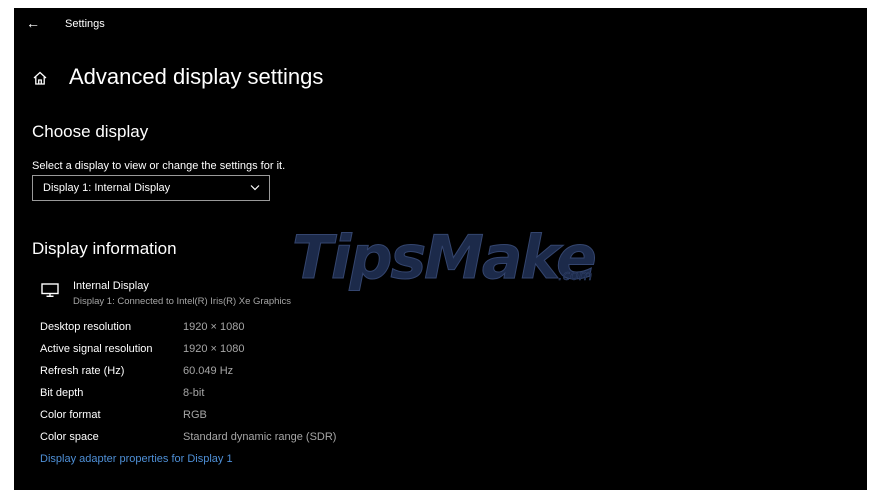  Describe the element at coordinates (96, 349) in the screenshot. I see `info-label: Active signal resolution` at that location.